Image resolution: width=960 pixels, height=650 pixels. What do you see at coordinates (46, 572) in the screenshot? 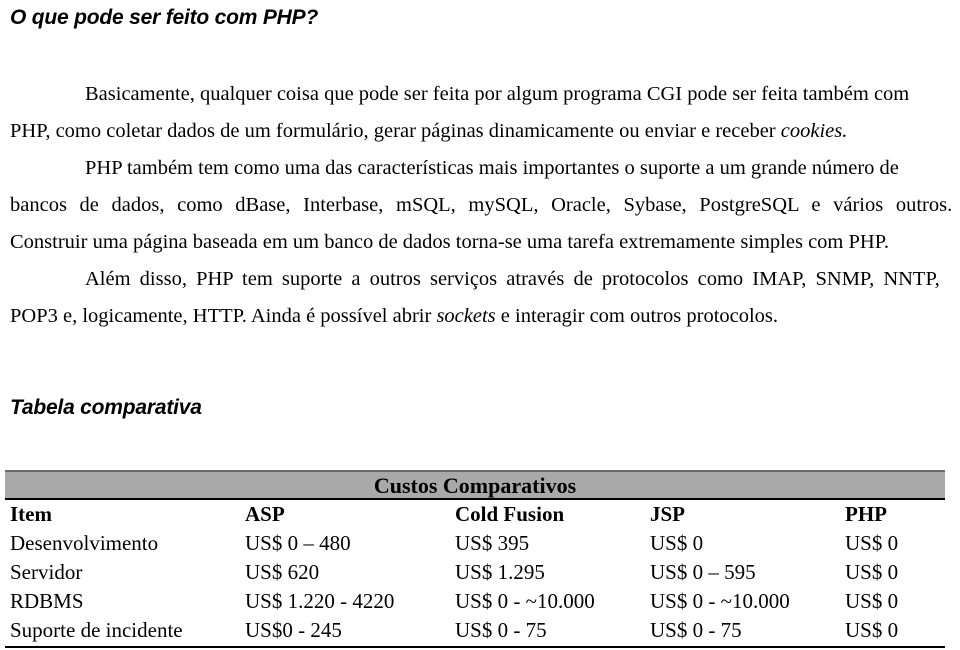
I see `cell-item: Servidor` at bounding box center [46, 572].